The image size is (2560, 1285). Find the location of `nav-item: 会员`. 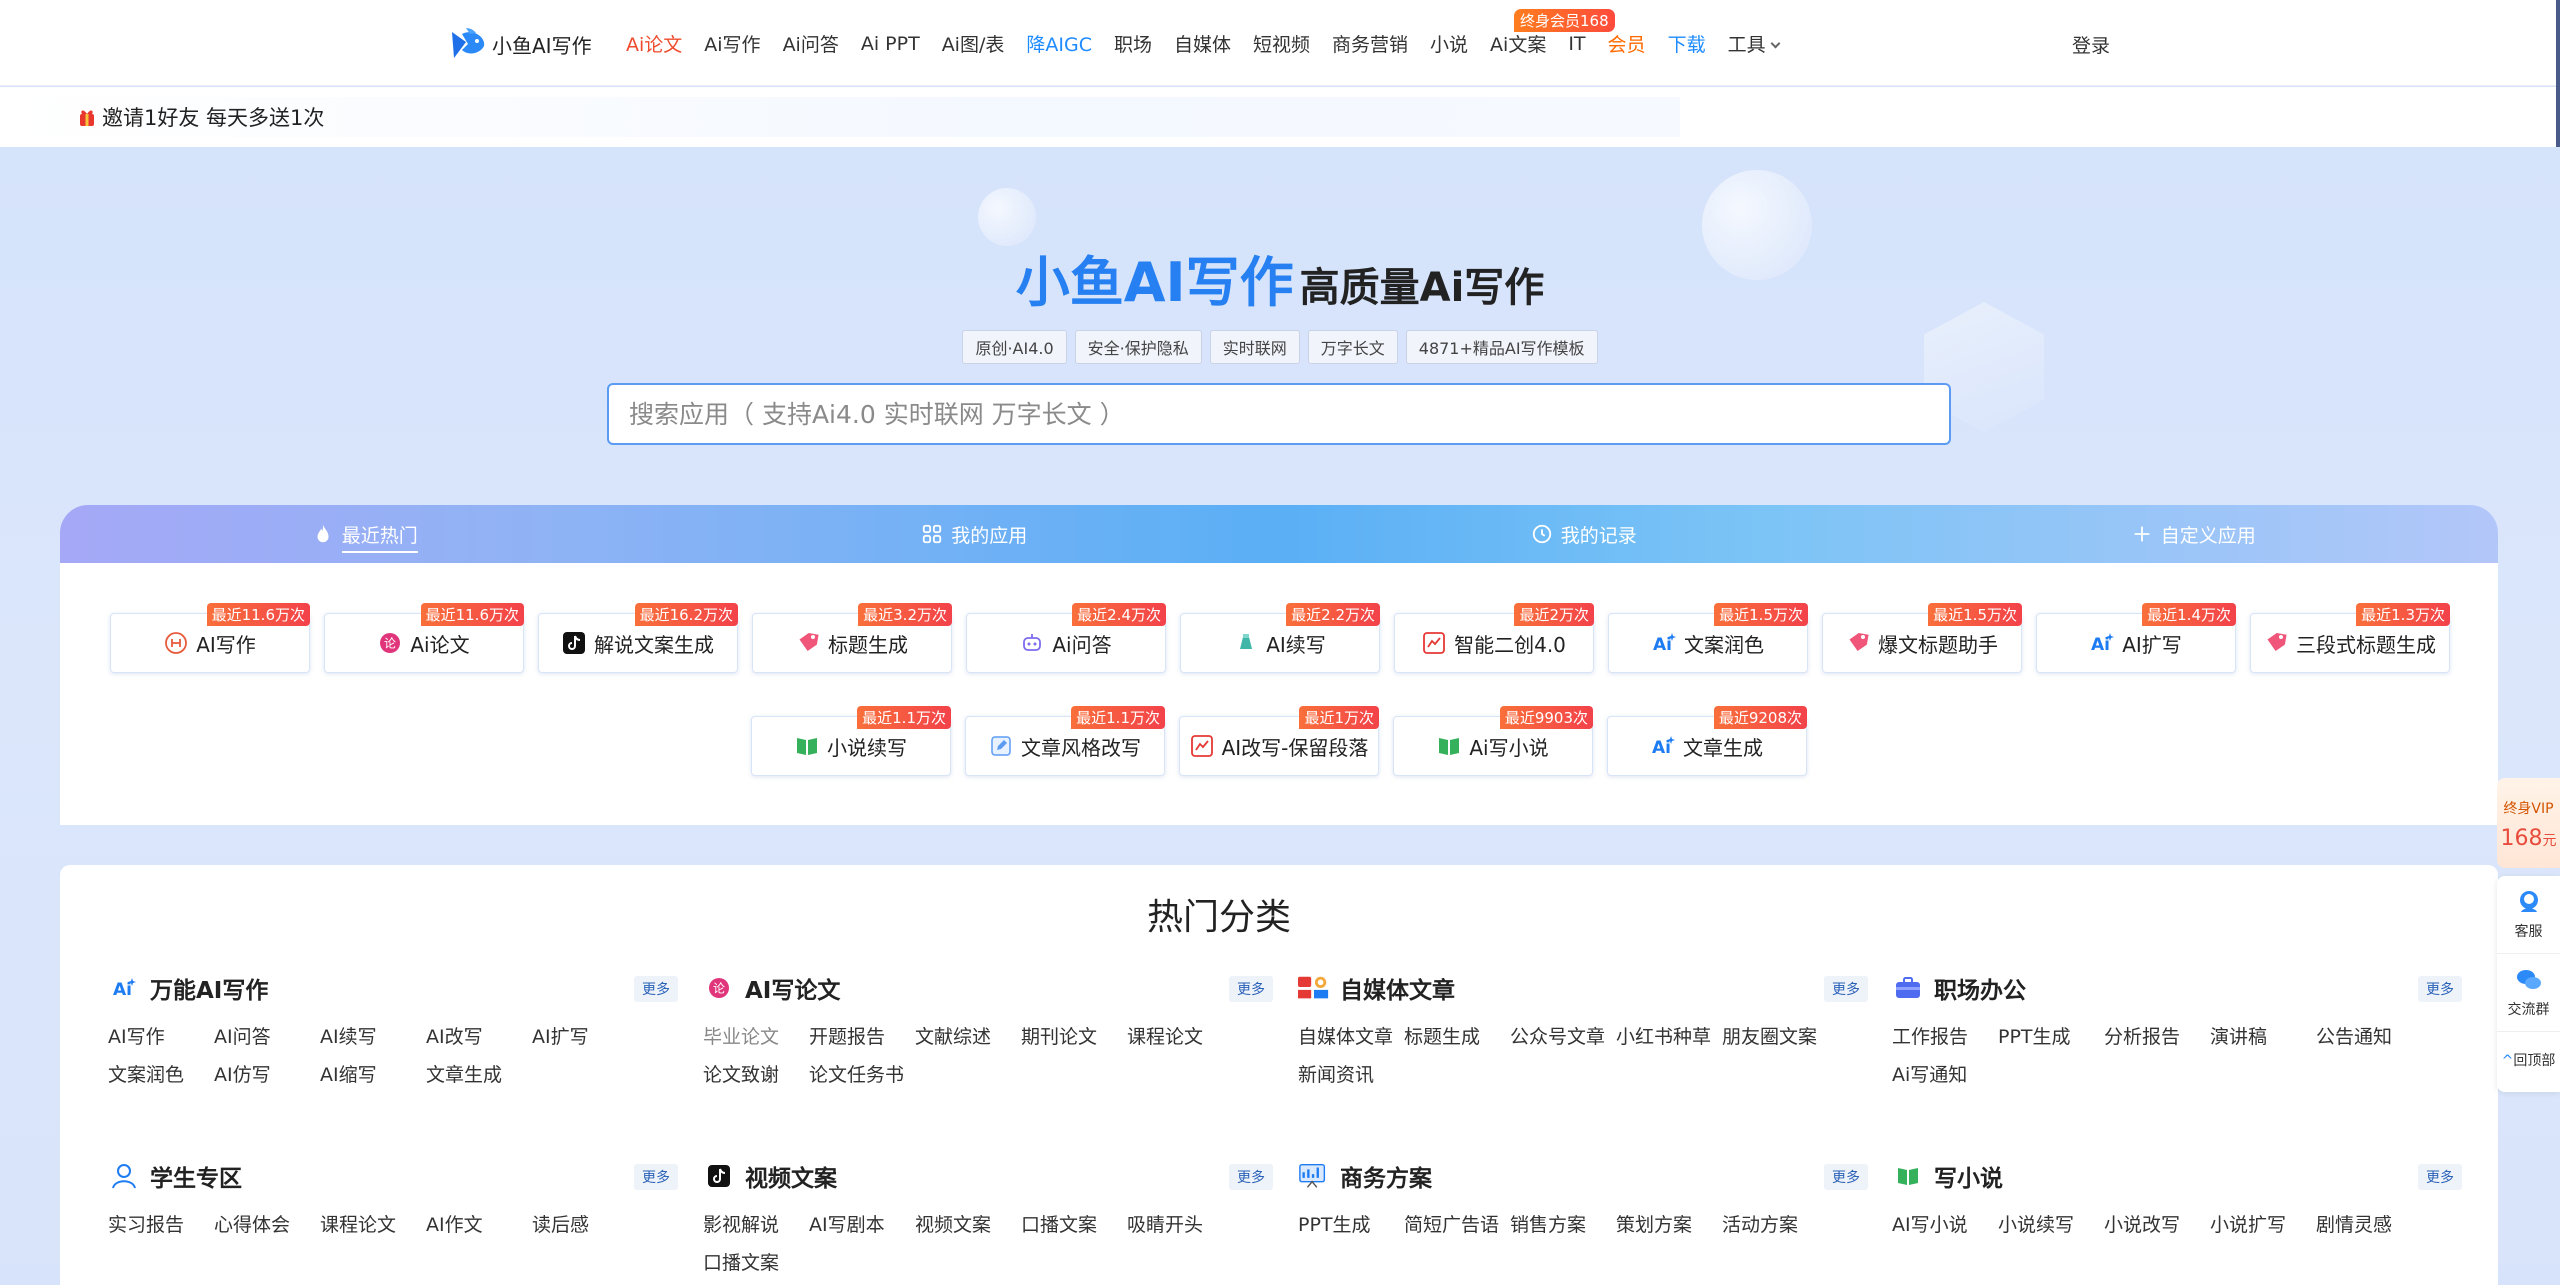

nav-item: 会员 is located at coordinates (1627, 43).